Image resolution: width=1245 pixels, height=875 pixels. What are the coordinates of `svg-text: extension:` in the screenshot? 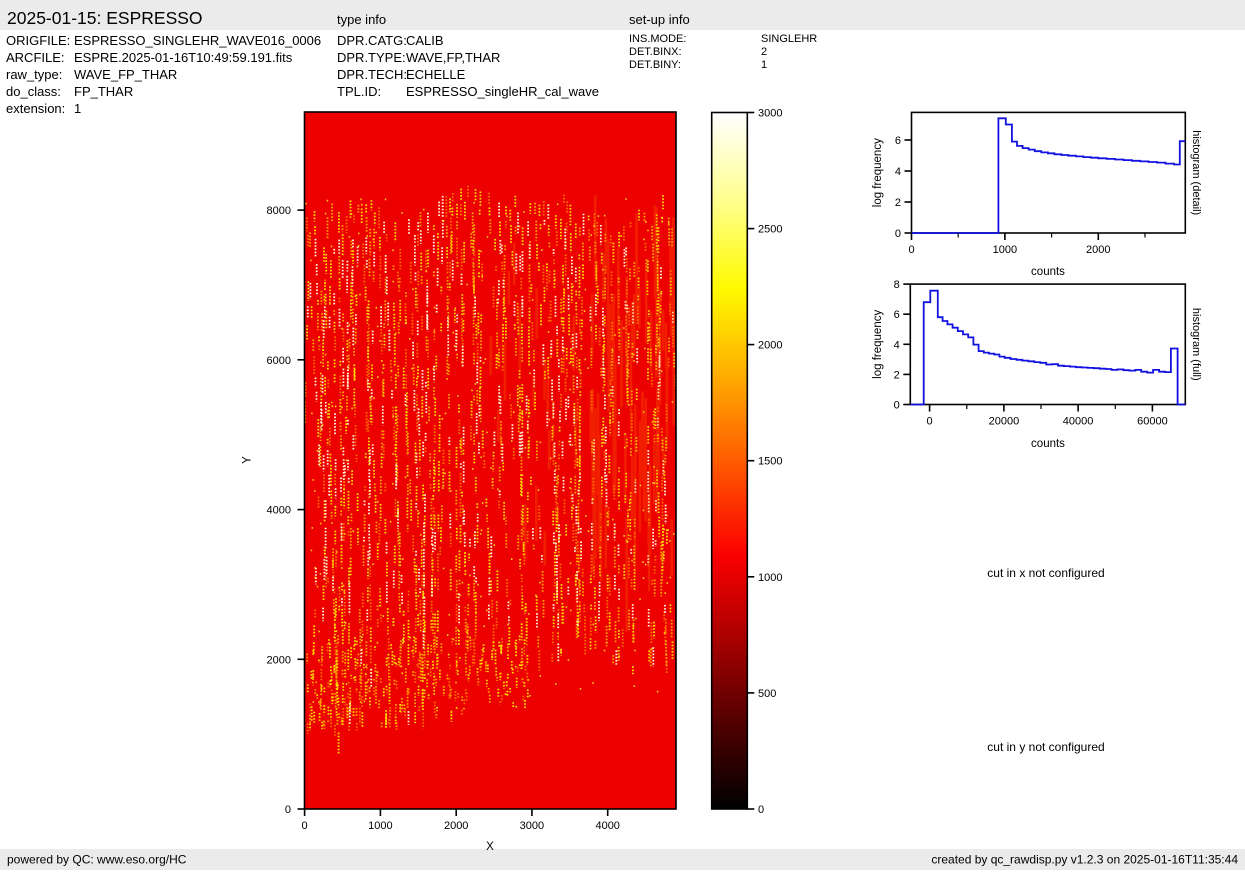 It's located at (35, 108).